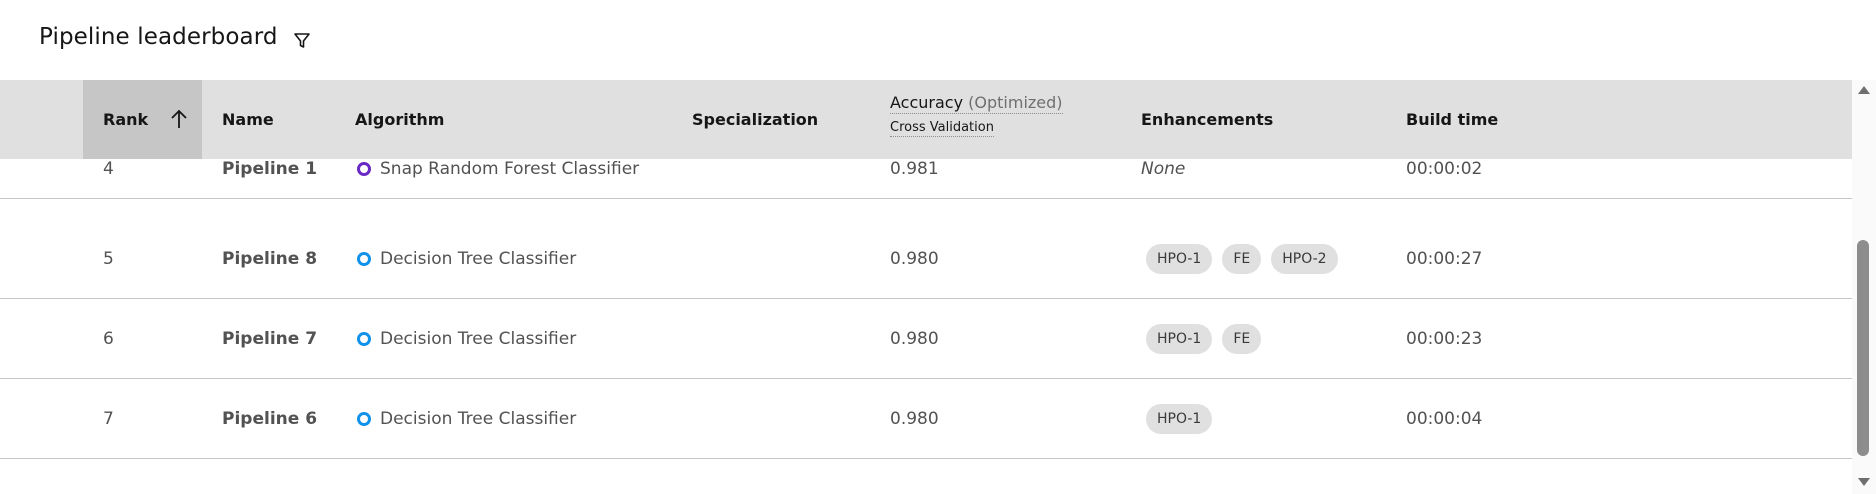 The height and width of the screenshot is (494, 1876). What do you see at coordinates (1864, 90) in the screenshot?
I see `scroll-up-icon` at bounding box center [1864, 90].